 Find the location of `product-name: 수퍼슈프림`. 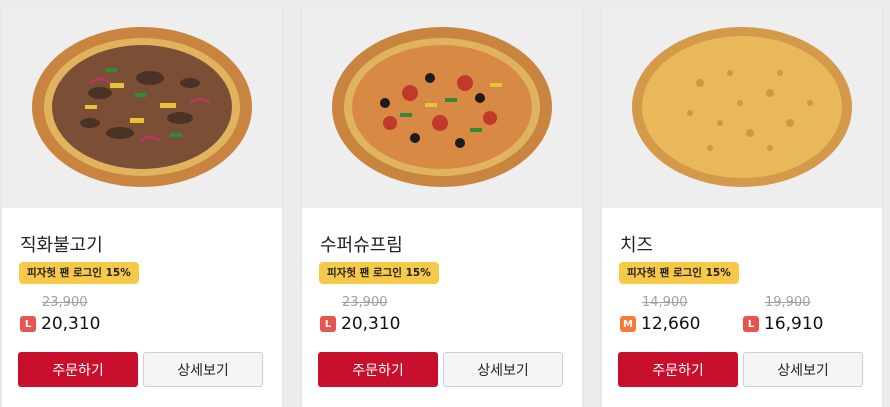

product-name: 수퍼슈프림 is located at coordinates (361, 244).